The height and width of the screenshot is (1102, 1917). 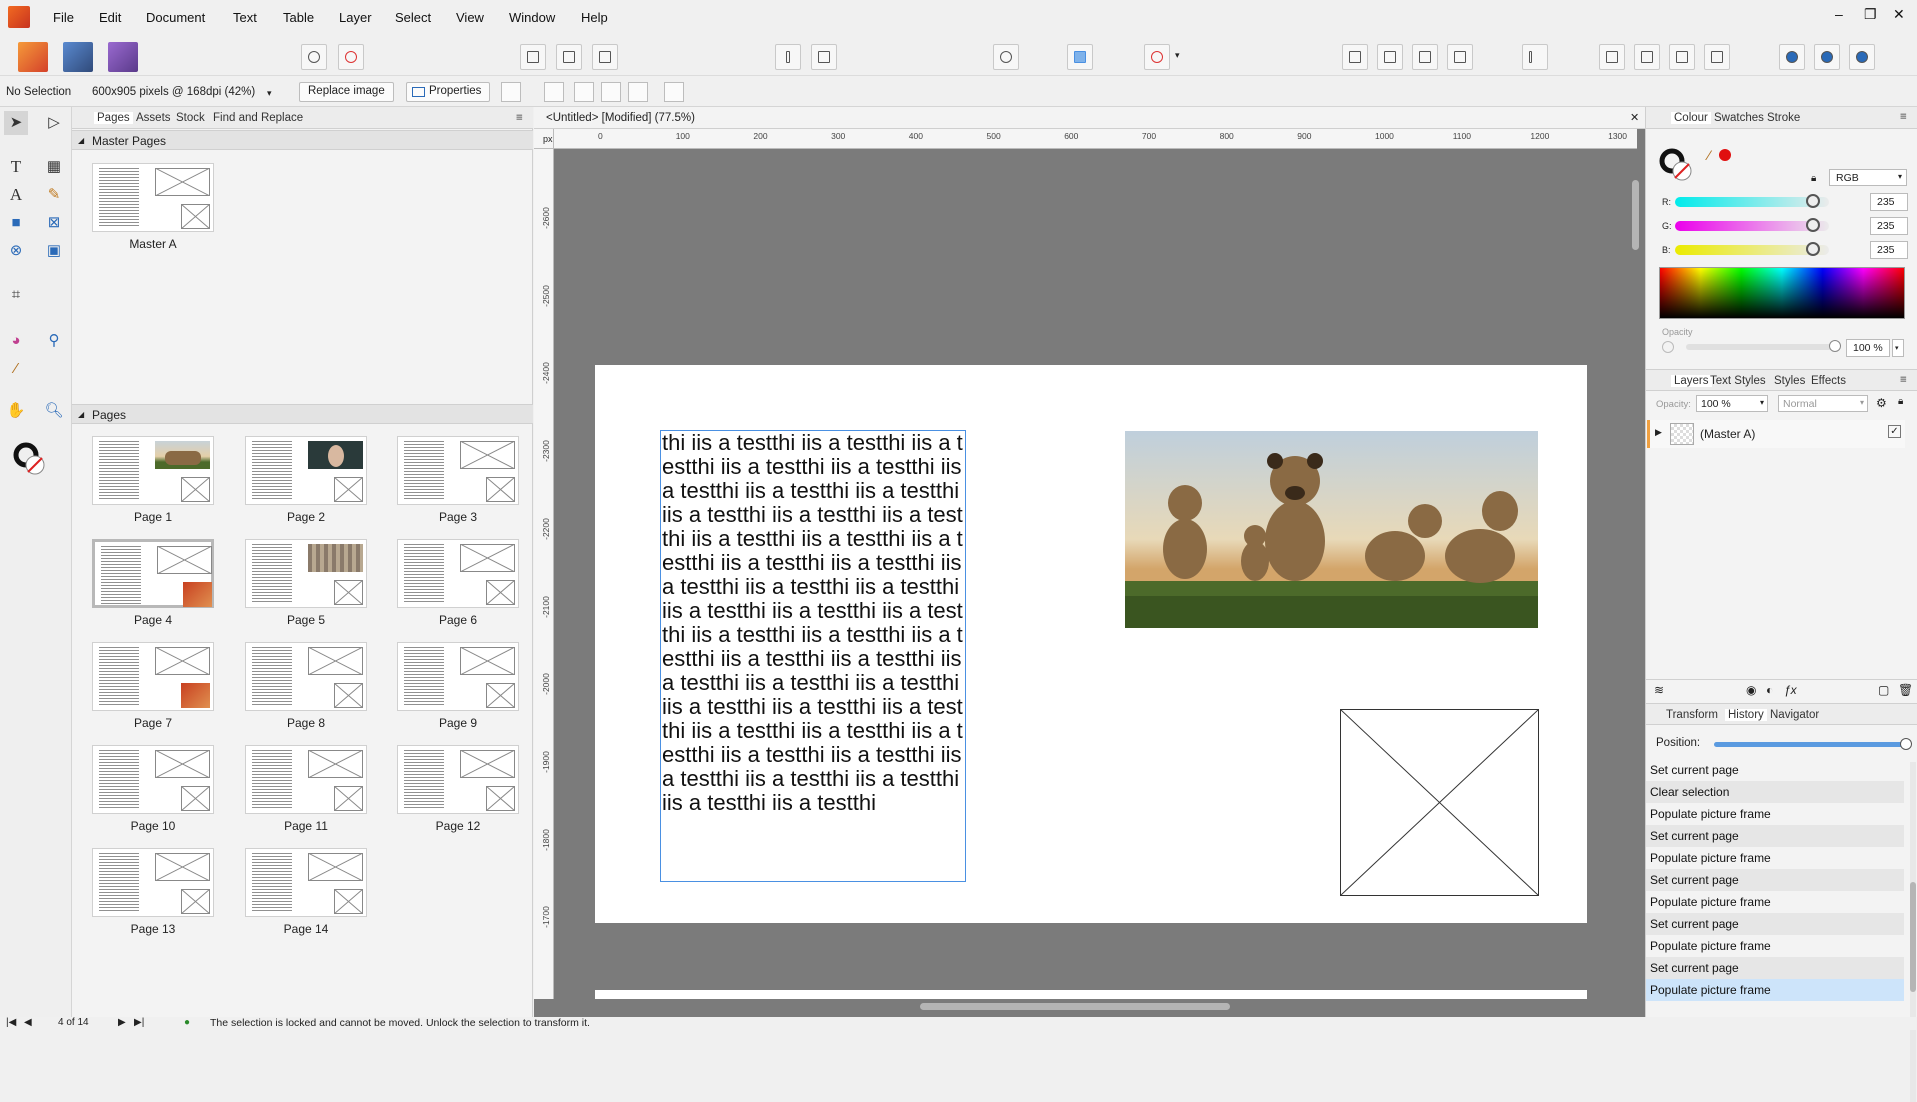 What do you see at coordinates (1658, 432) in the screenshot?
I see `layer-expand-icon: ▶` at bounding box center [1658, 432].